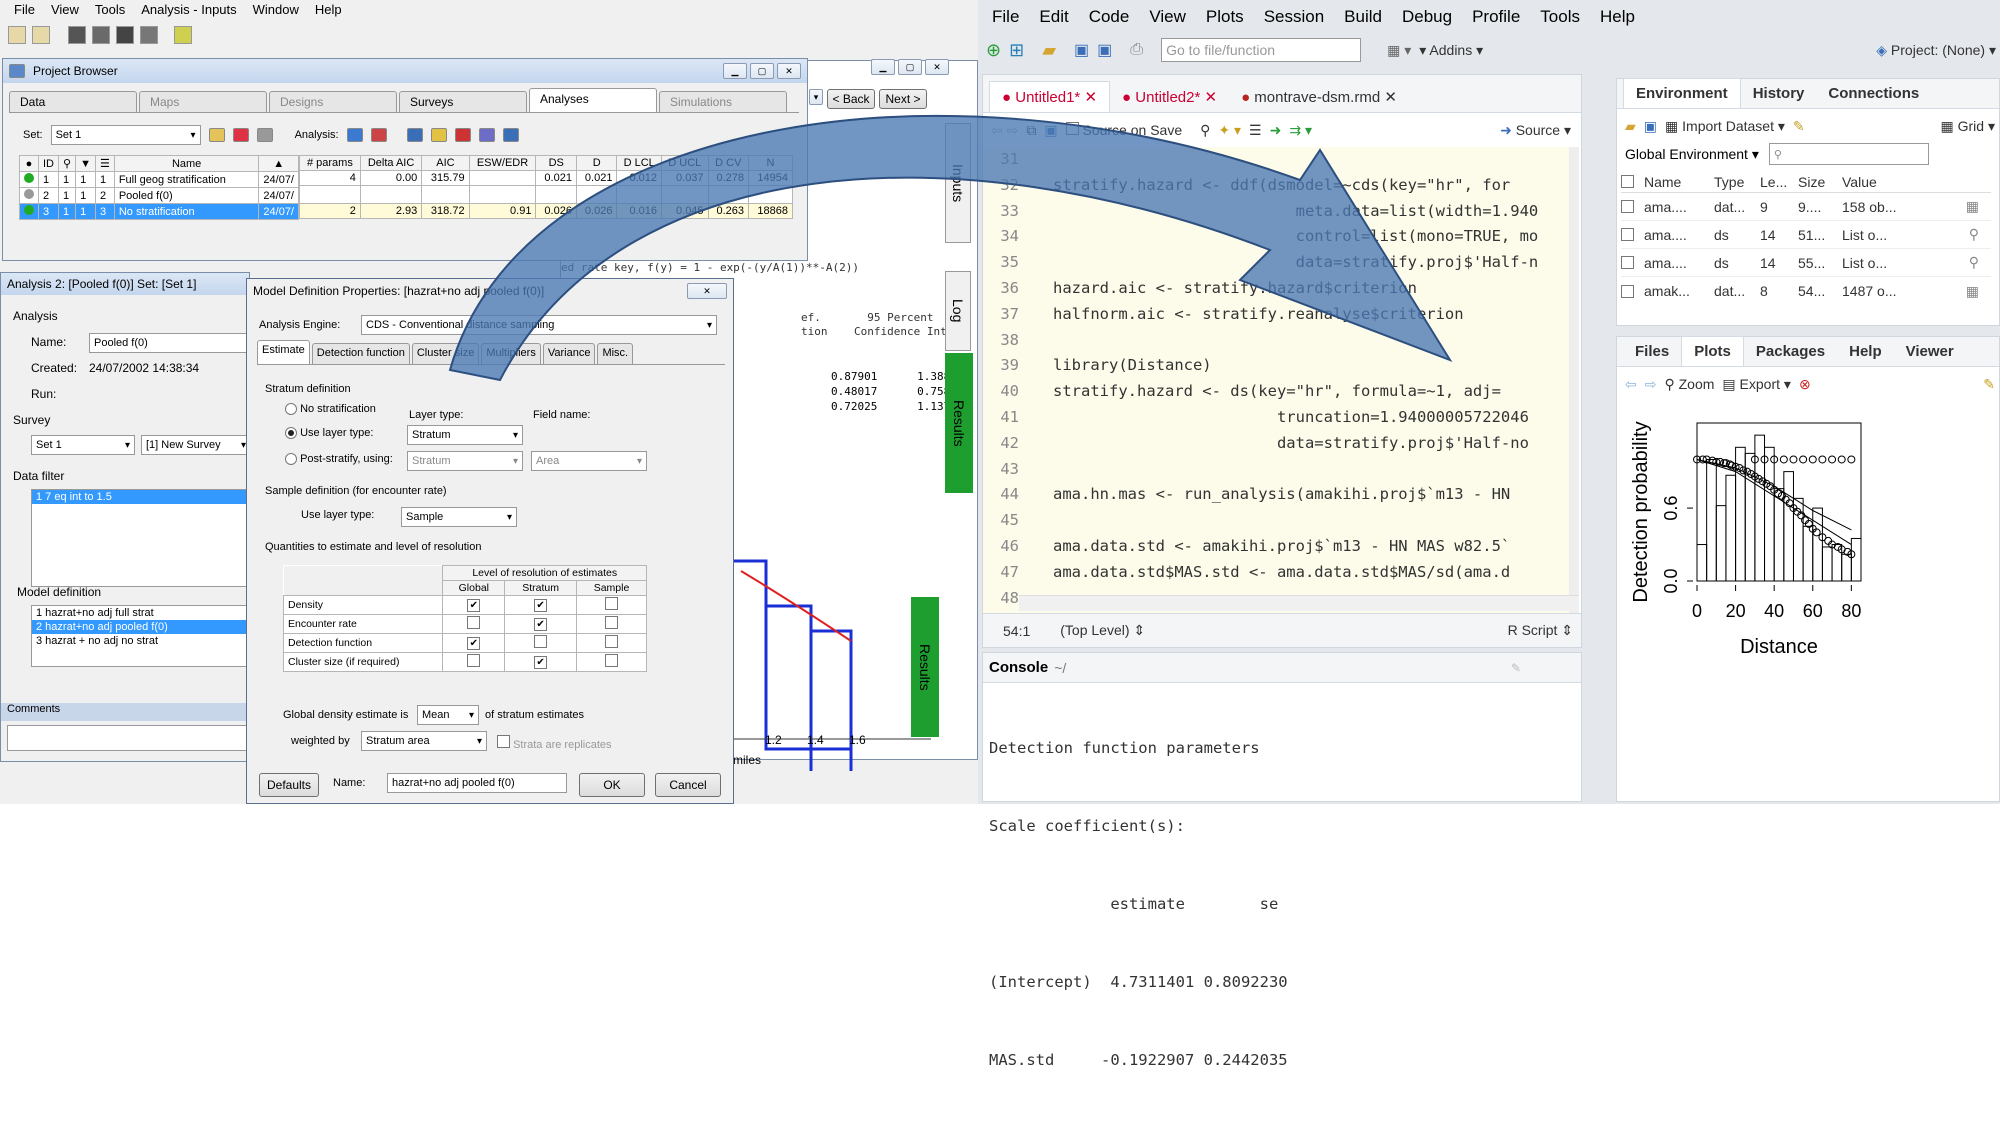 The width and height of the screenshot is (2000, 1125). Describe the element at coordinates (141, 613) in the screenshot. I see `model-item: 1 hazrat+no adj full strat` at that location.